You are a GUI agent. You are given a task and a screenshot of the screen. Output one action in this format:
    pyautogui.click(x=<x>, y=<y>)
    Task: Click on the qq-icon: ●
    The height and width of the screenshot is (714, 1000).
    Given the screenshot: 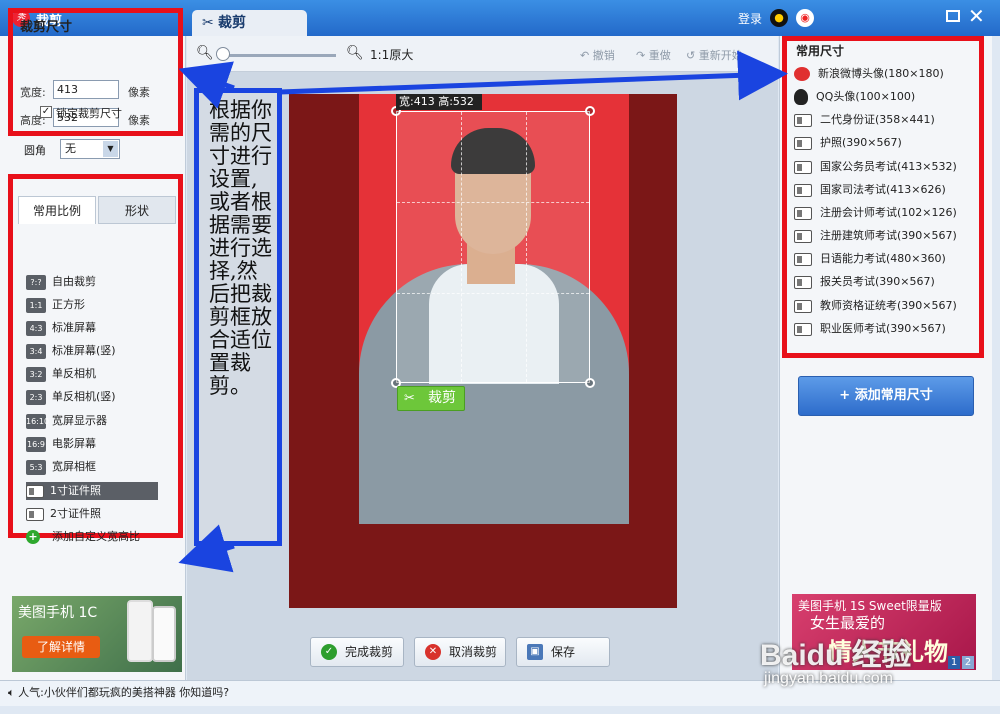 What is the action you would take?
    pyautogui.click(x=779, y=18)
    